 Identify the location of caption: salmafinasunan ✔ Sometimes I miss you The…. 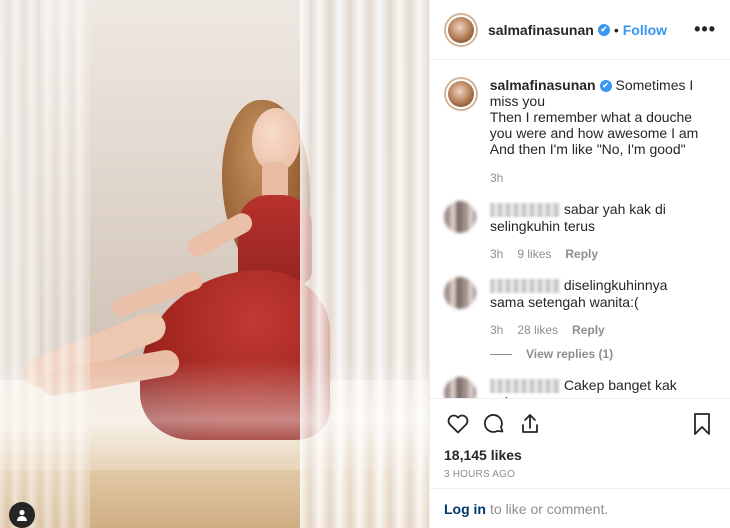
(580, 117).